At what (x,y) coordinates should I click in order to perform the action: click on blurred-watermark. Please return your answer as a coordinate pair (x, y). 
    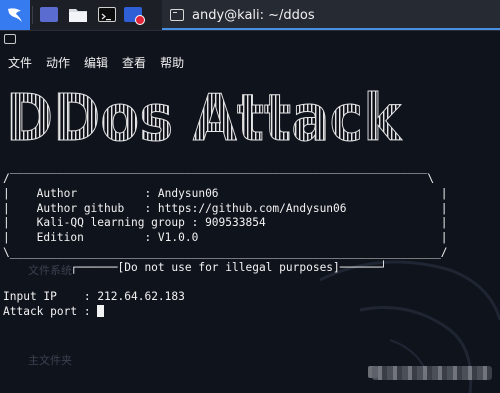
    Looking at the image, I should click on (432, 373).